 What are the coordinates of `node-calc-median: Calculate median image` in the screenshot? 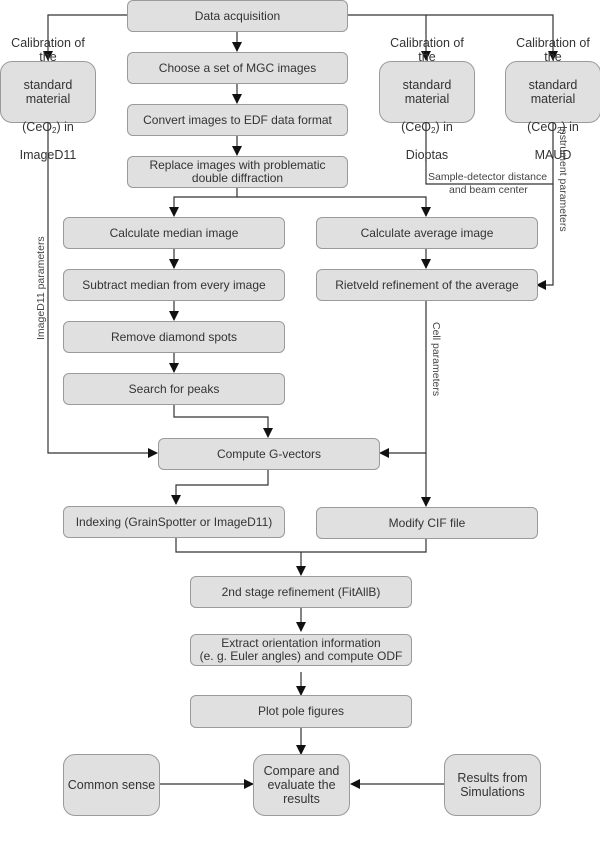 It's located at (174, 233).